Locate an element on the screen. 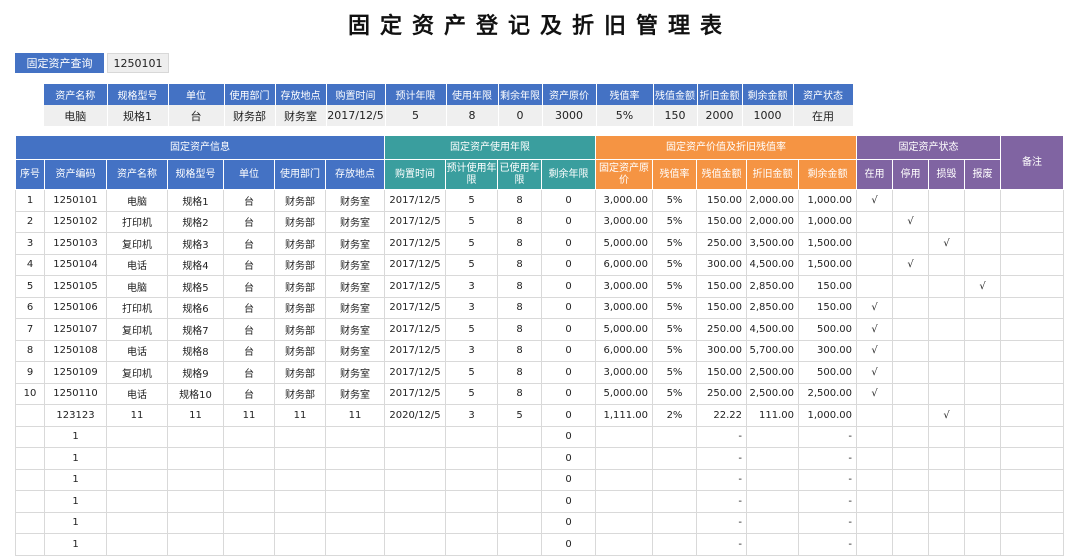  table-cell: 1250107 is located at coordinates (75, 329).